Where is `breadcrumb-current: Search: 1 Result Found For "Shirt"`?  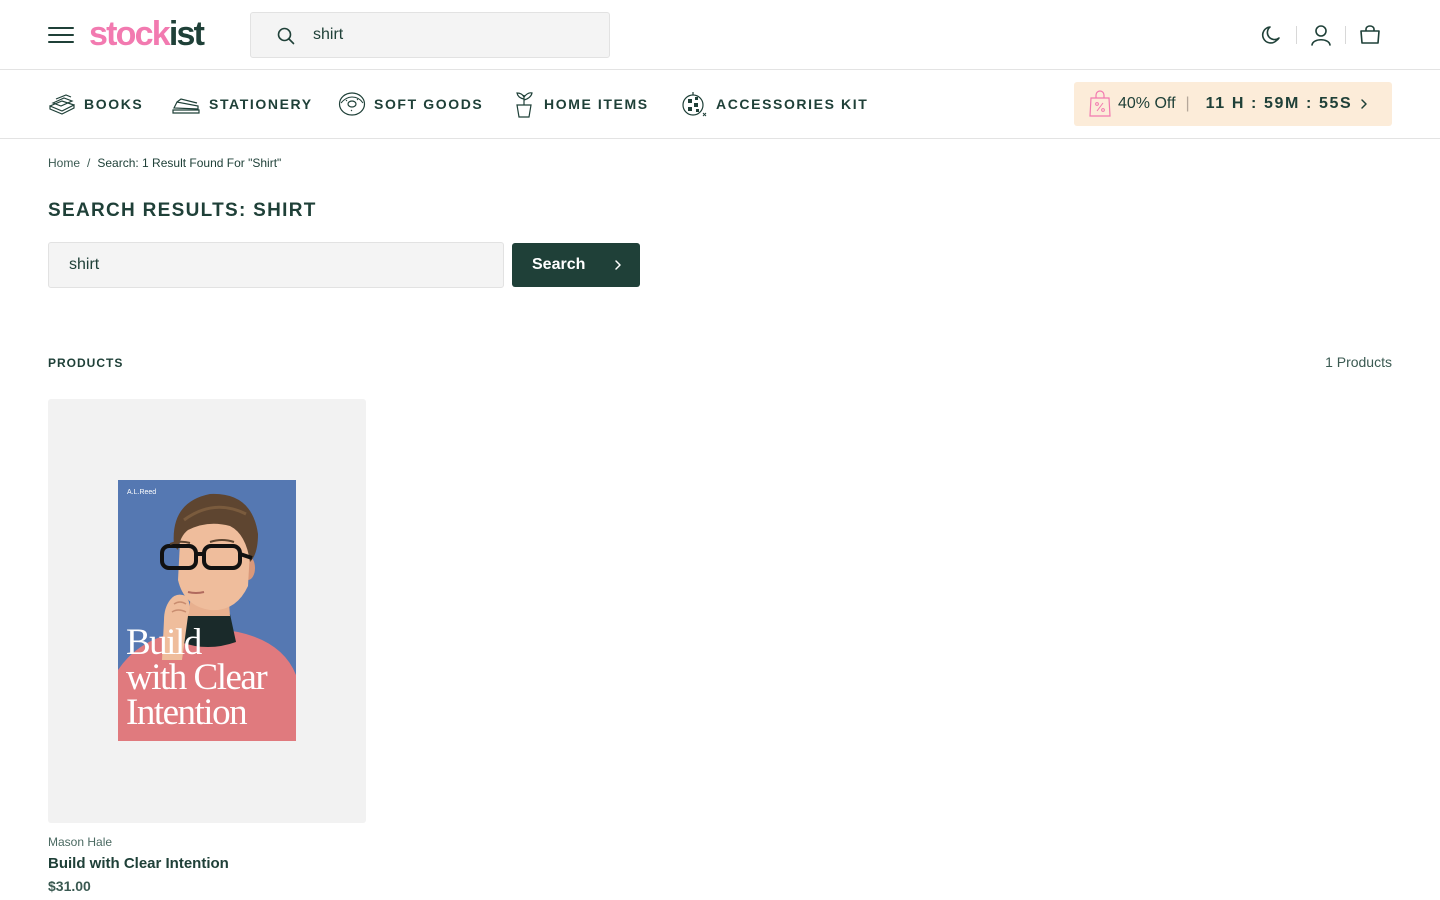 breadcrumb-current: Search: 1 Result Found For "Shirt" is located at coordinates (189, 163).